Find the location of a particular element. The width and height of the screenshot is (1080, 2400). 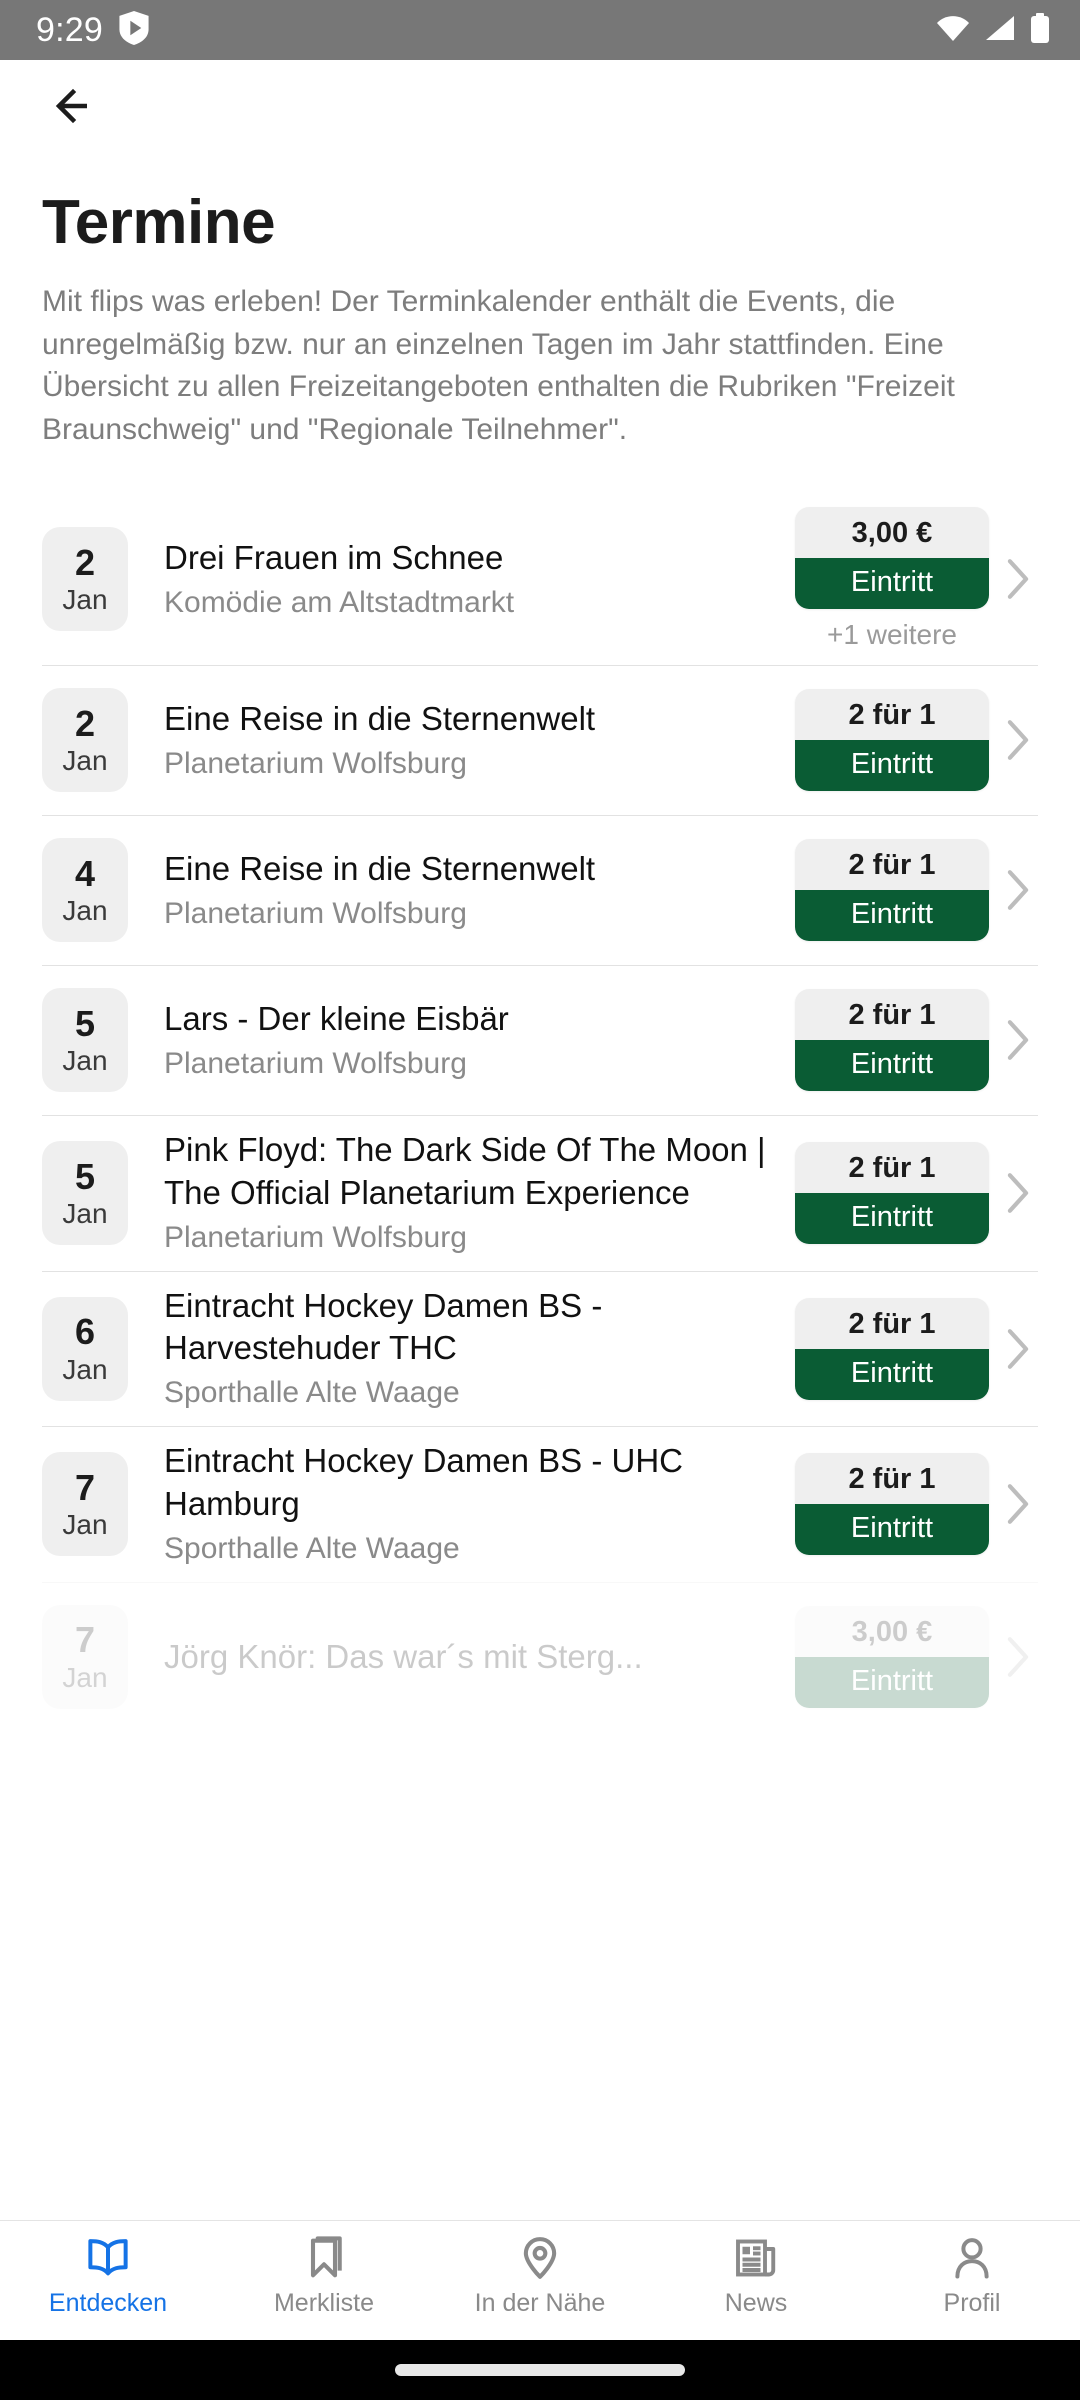

event-title: Eine Reise in die Sternenwelt is located at coordinates (380, 718).